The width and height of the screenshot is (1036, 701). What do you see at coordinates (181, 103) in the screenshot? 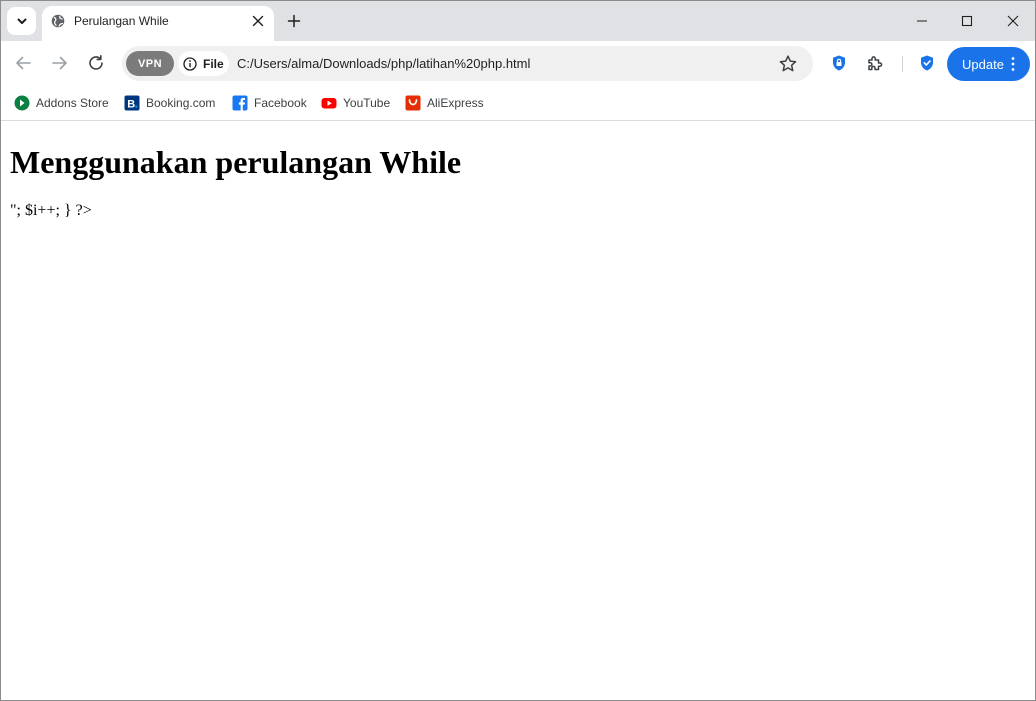
I see `bookmark-label: Booking.com` at bounding box center [181, 103].